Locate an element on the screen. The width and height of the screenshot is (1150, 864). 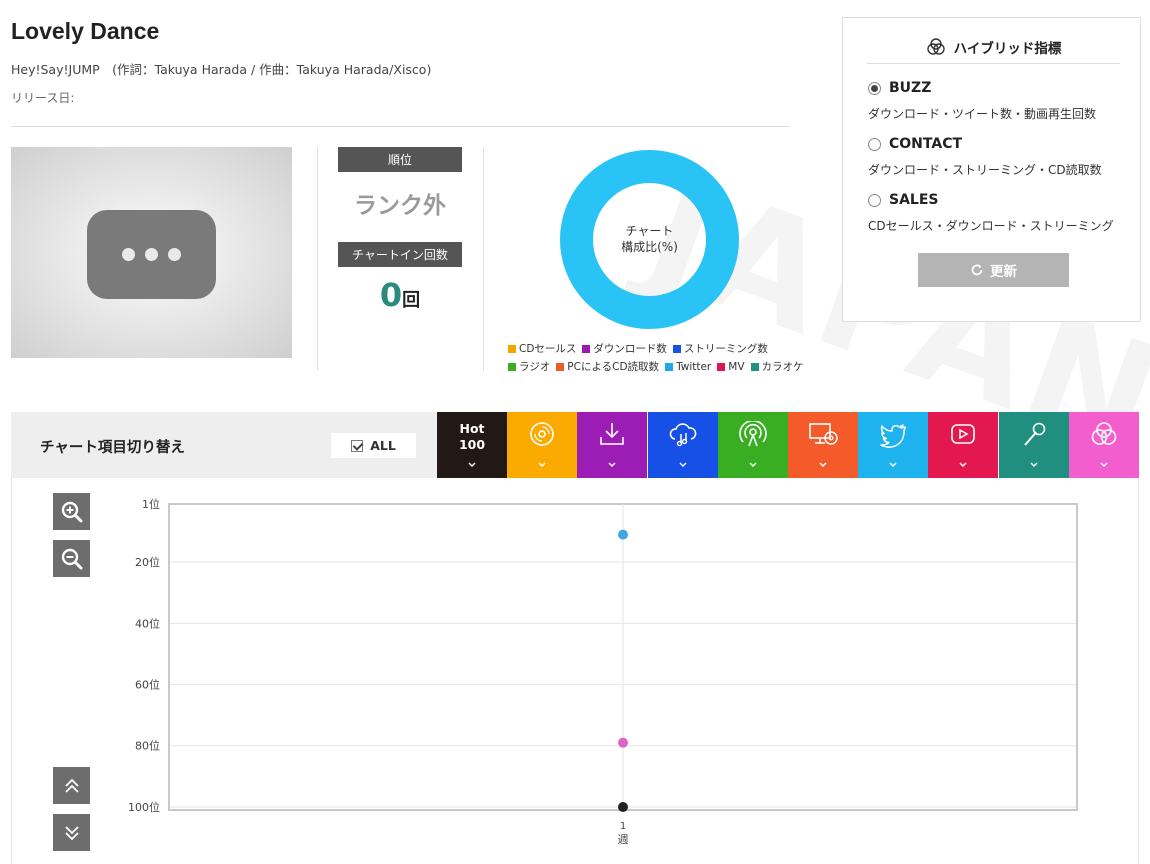
legend-item: CDセールス is located at coordinates (542, 348).